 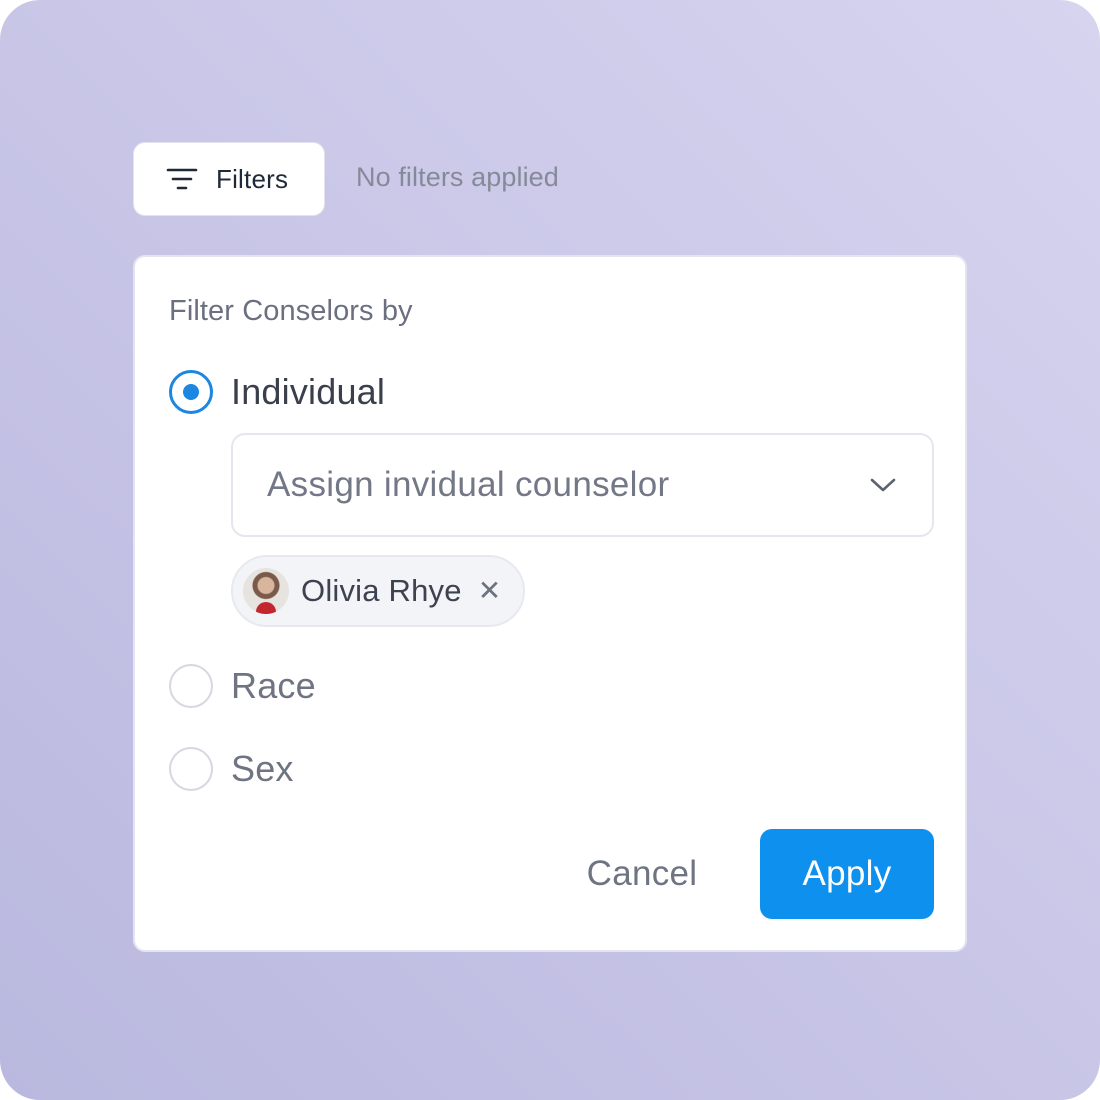 I want to click on radio-button-individual, so click(x=191, y=392).